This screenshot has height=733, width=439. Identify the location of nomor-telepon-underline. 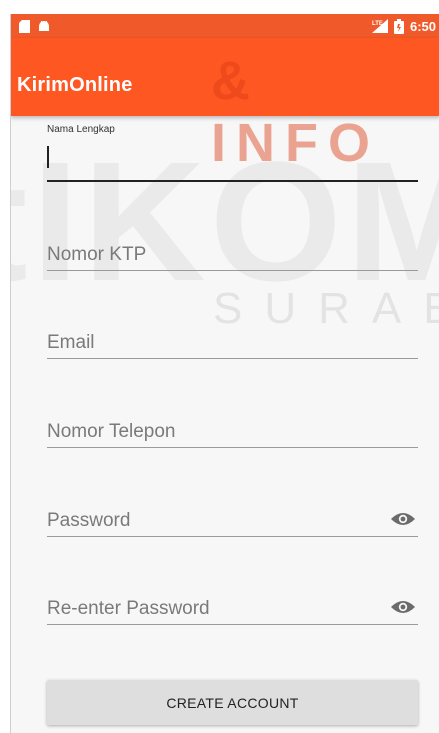
(232, 447).